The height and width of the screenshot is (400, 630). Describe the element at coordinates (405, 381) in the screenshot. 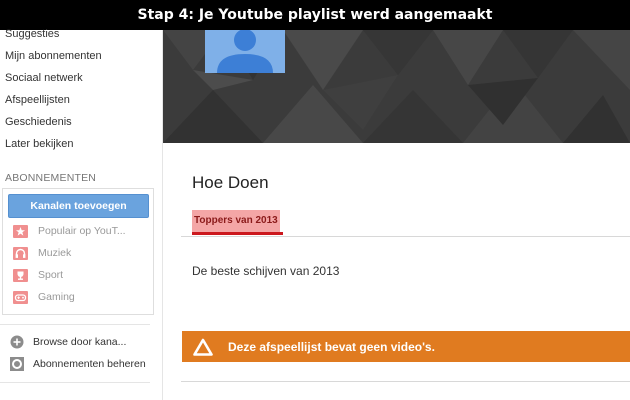

I see `content-divider` at that location.